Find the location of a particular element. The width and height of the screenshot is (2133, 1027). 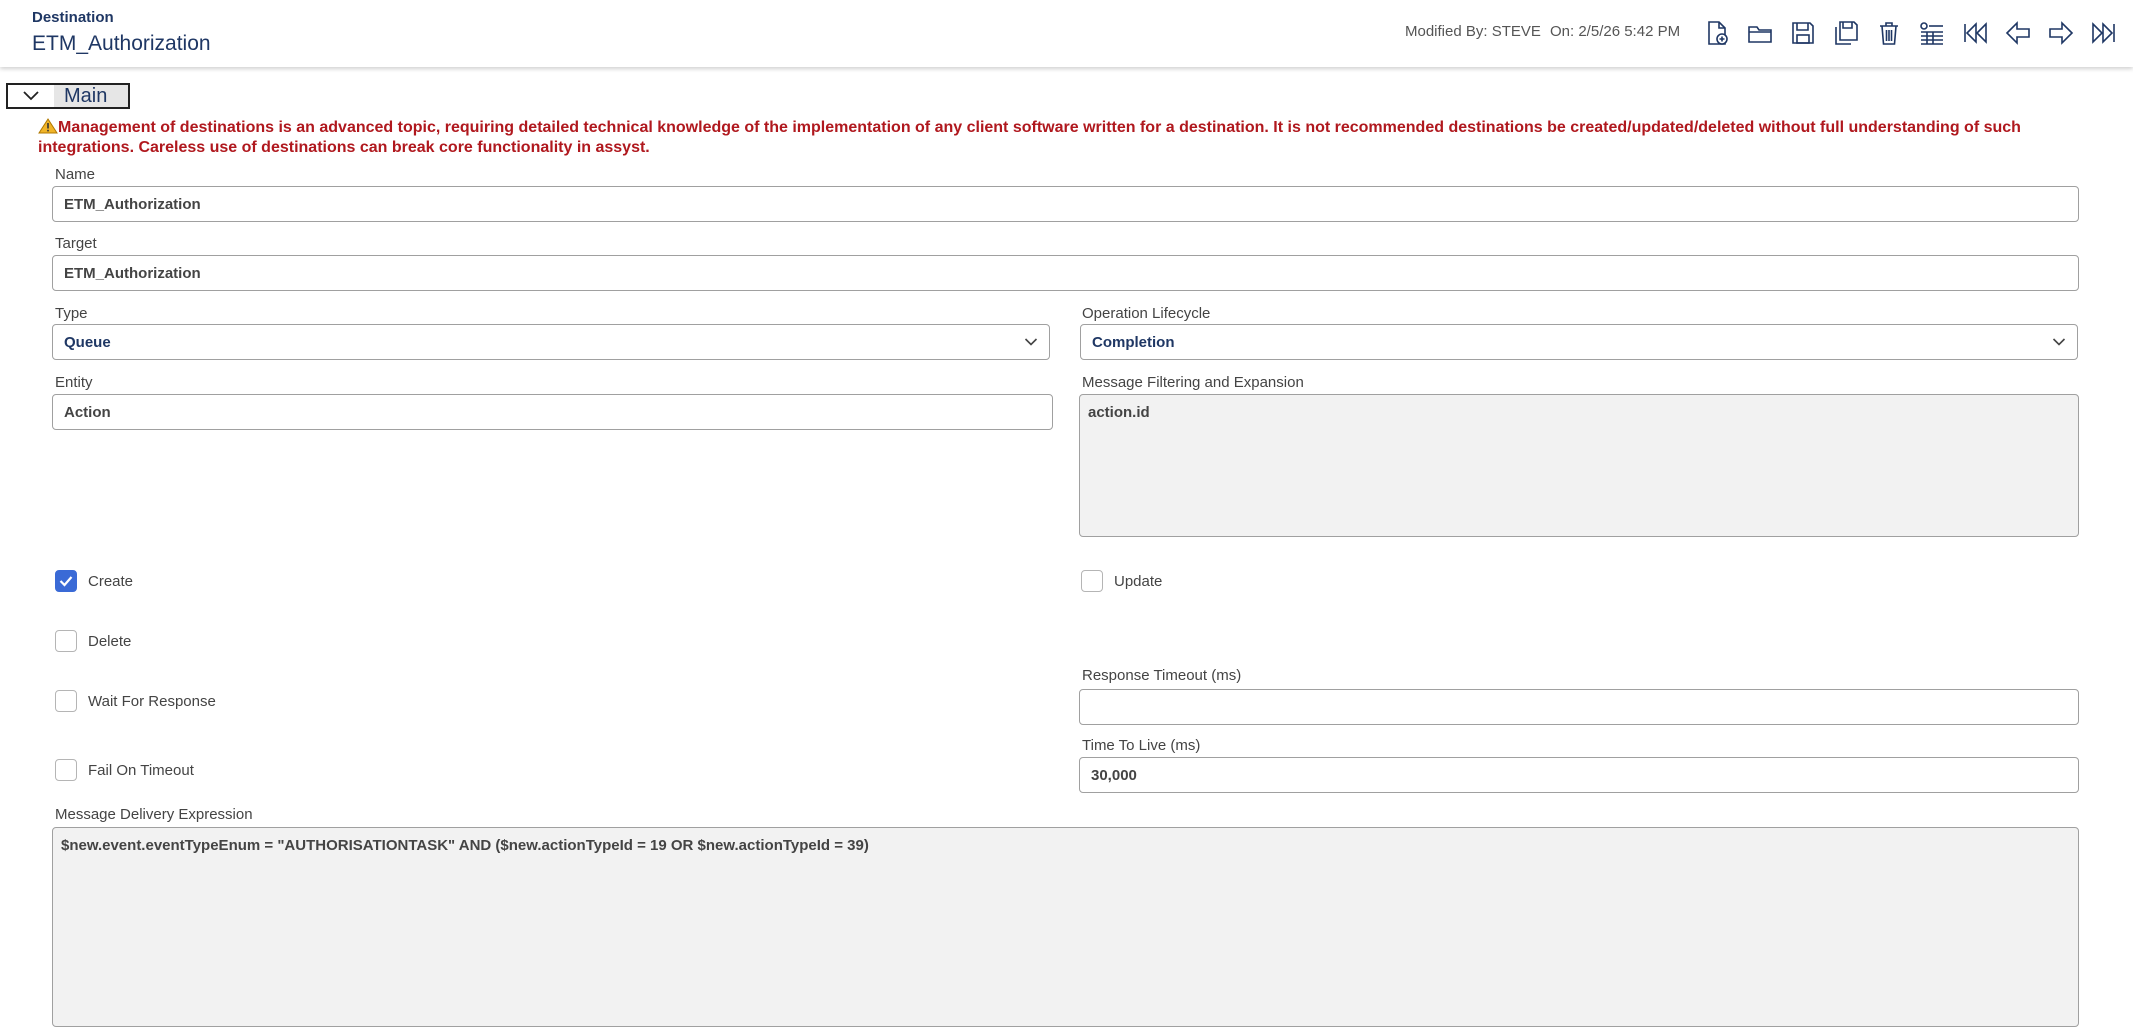

create-checkbox-row: Create is located at coordinates (94, 581).